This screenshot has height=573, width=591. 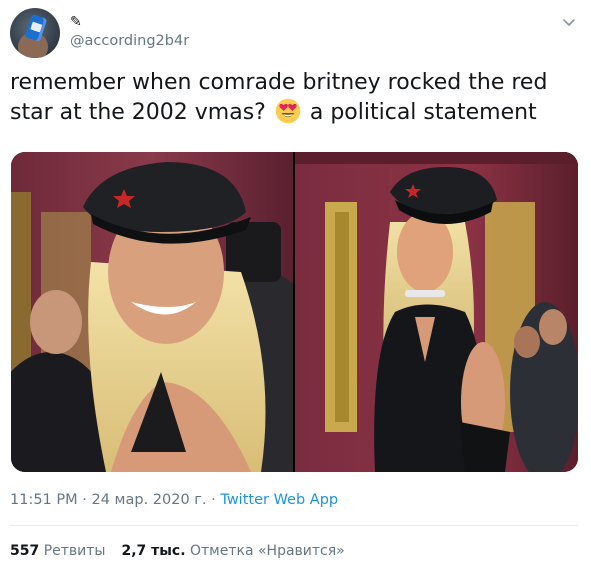 I want to click on likes-stat: 2,7 тыс. Отметка «Нравится», so click(x=232, y=551).